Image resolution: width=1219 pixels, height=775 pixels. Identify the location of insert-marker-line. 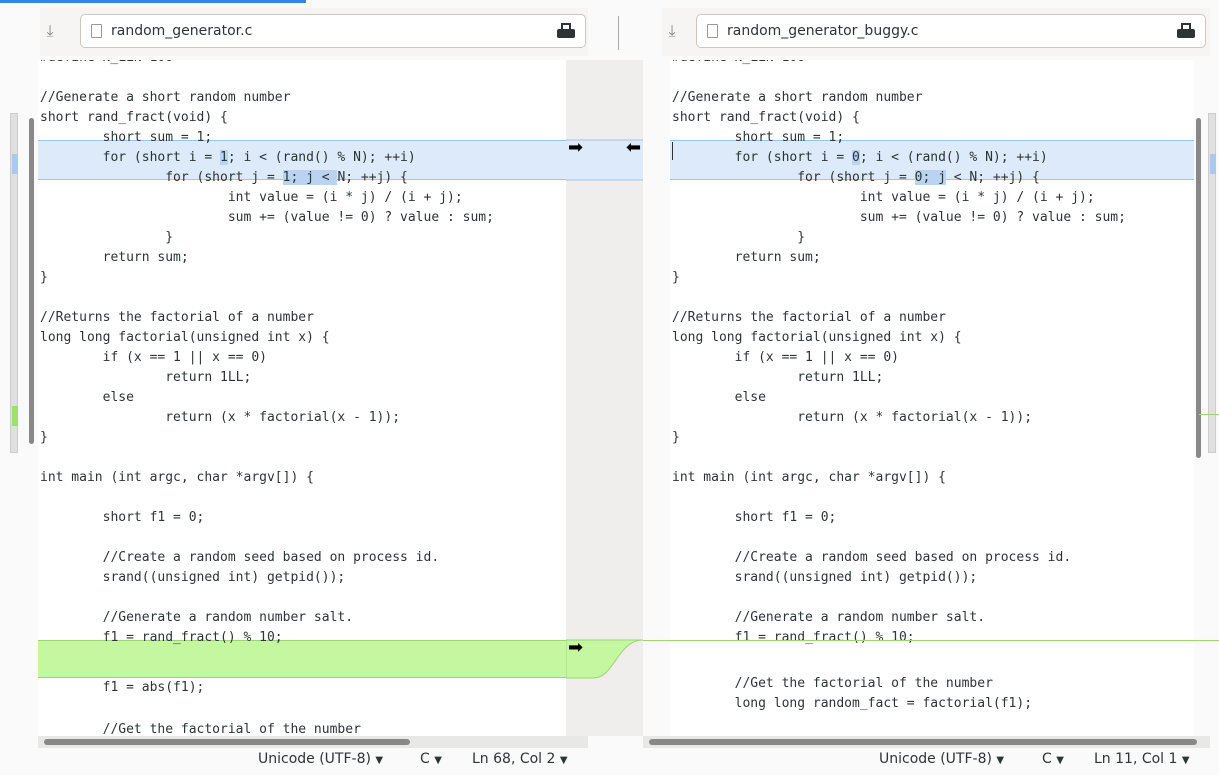
(931, 640).